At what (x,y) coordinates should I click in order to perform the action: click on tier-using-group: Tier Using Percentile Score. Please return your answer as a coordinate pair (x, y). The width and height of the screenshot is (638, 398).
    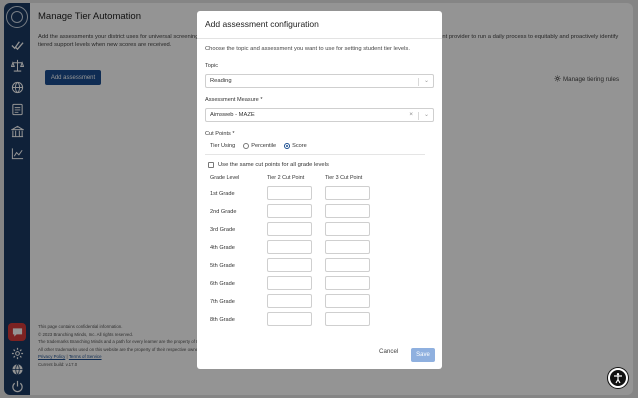
    Looking at the image, I should click on (258, 146).